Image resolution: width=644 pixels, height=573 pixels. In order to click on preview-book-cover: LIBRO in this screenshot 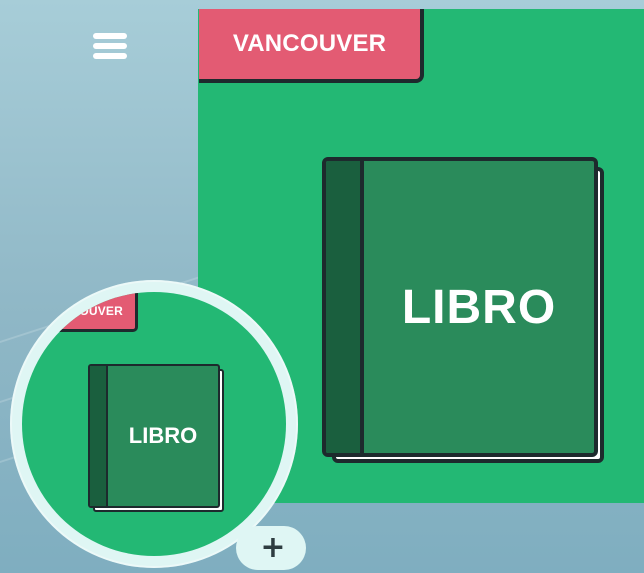, I will do `click(154, 436)`.